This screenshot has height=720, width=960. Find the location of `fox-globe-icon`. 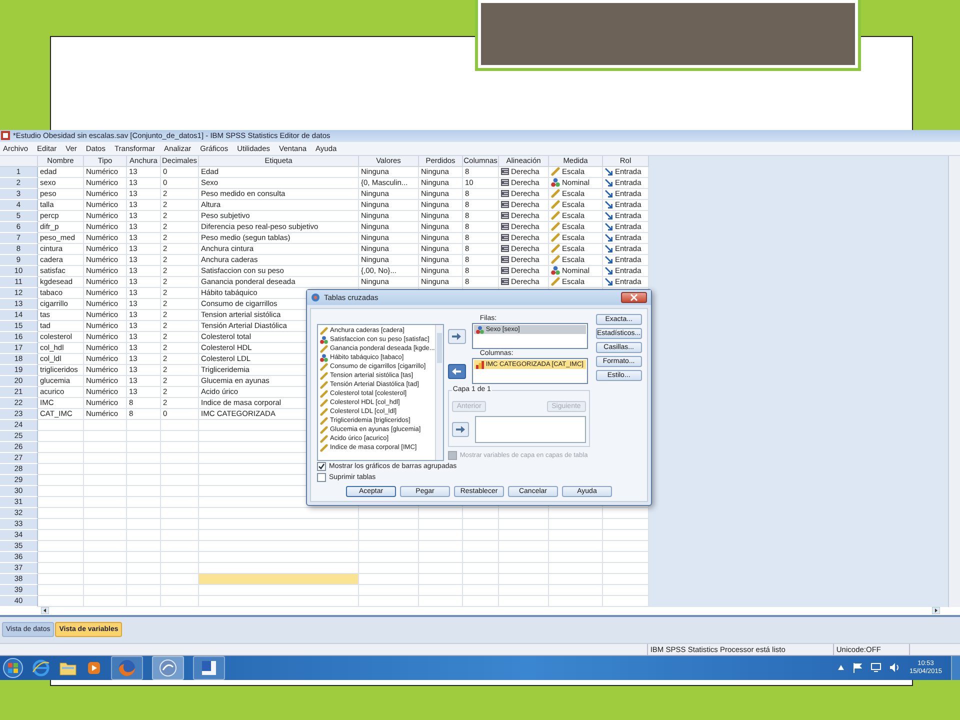

fox-globe-icon is located at coordinates (127, 668).